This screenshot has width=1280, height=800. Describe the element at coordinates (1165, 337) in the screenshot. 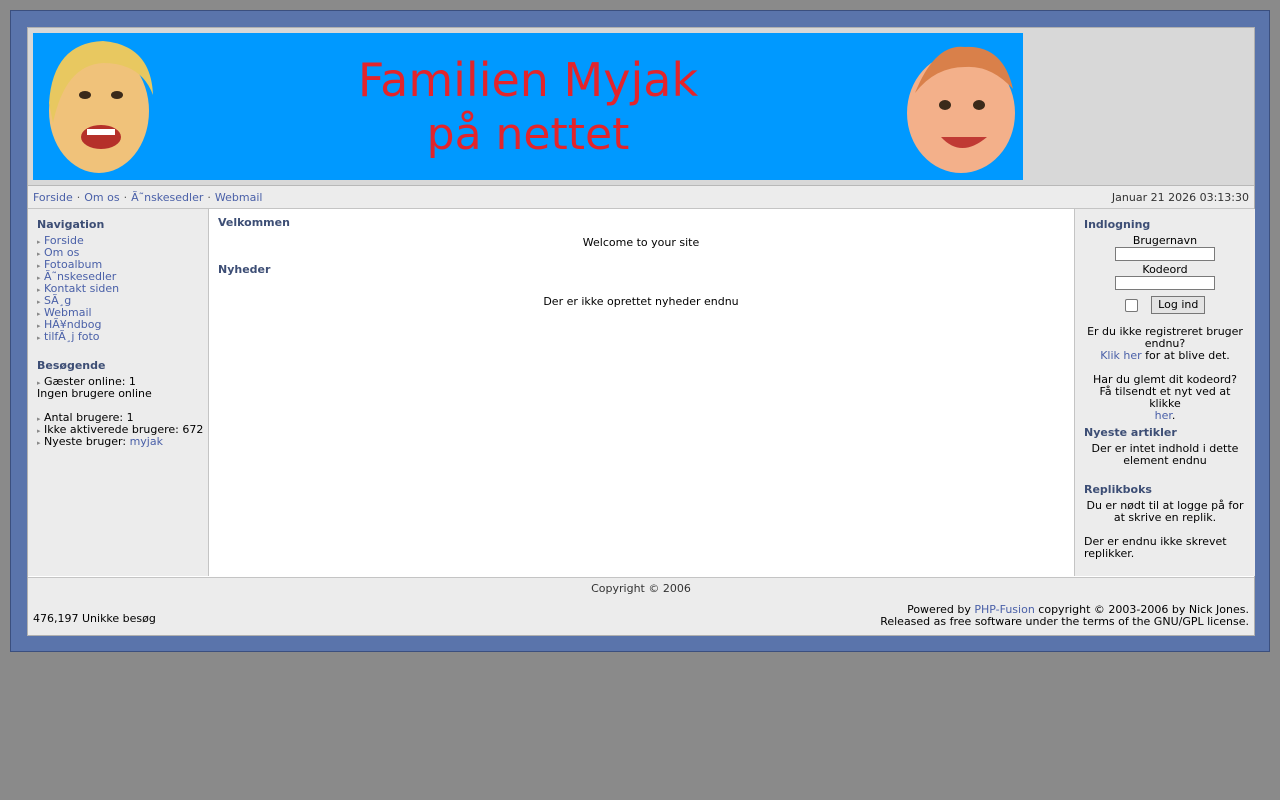

I see `not-registered-text: Er du ikke registreret bruger endnu?` at that location.